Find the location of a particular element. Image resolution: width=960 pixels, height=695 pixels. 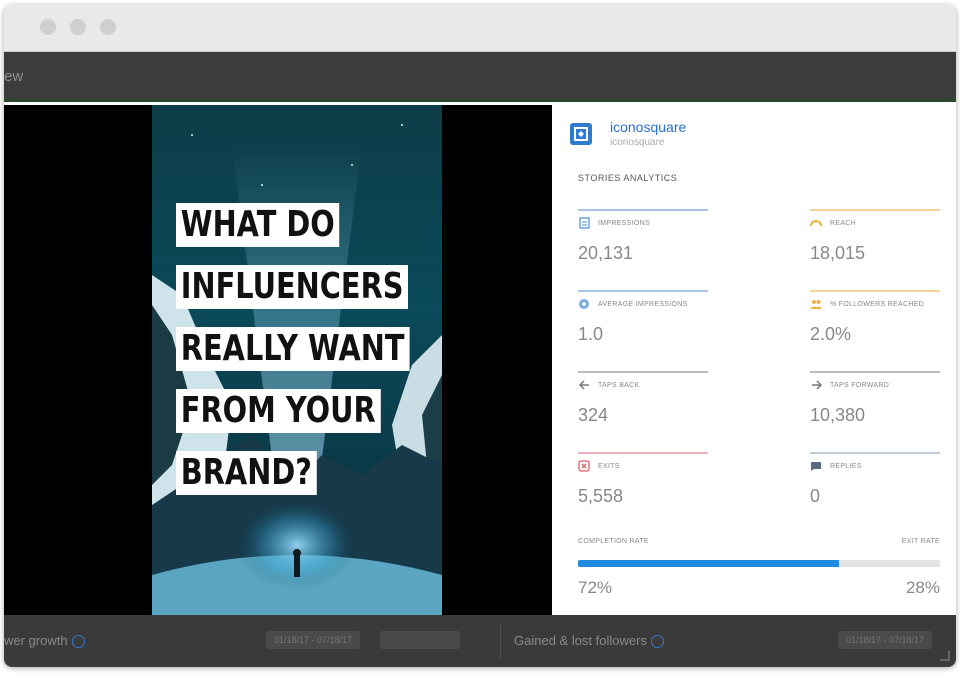

exit-rate-value: 28% is located at coordinates (922, 587).